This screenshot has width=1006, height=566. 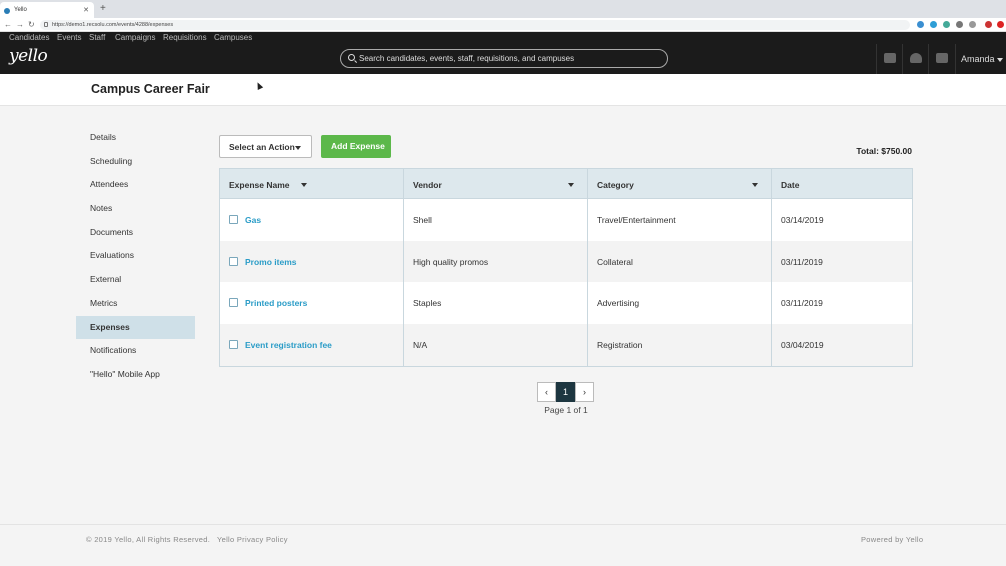 I want to click on bell-icon, so click(x=916, y=58).